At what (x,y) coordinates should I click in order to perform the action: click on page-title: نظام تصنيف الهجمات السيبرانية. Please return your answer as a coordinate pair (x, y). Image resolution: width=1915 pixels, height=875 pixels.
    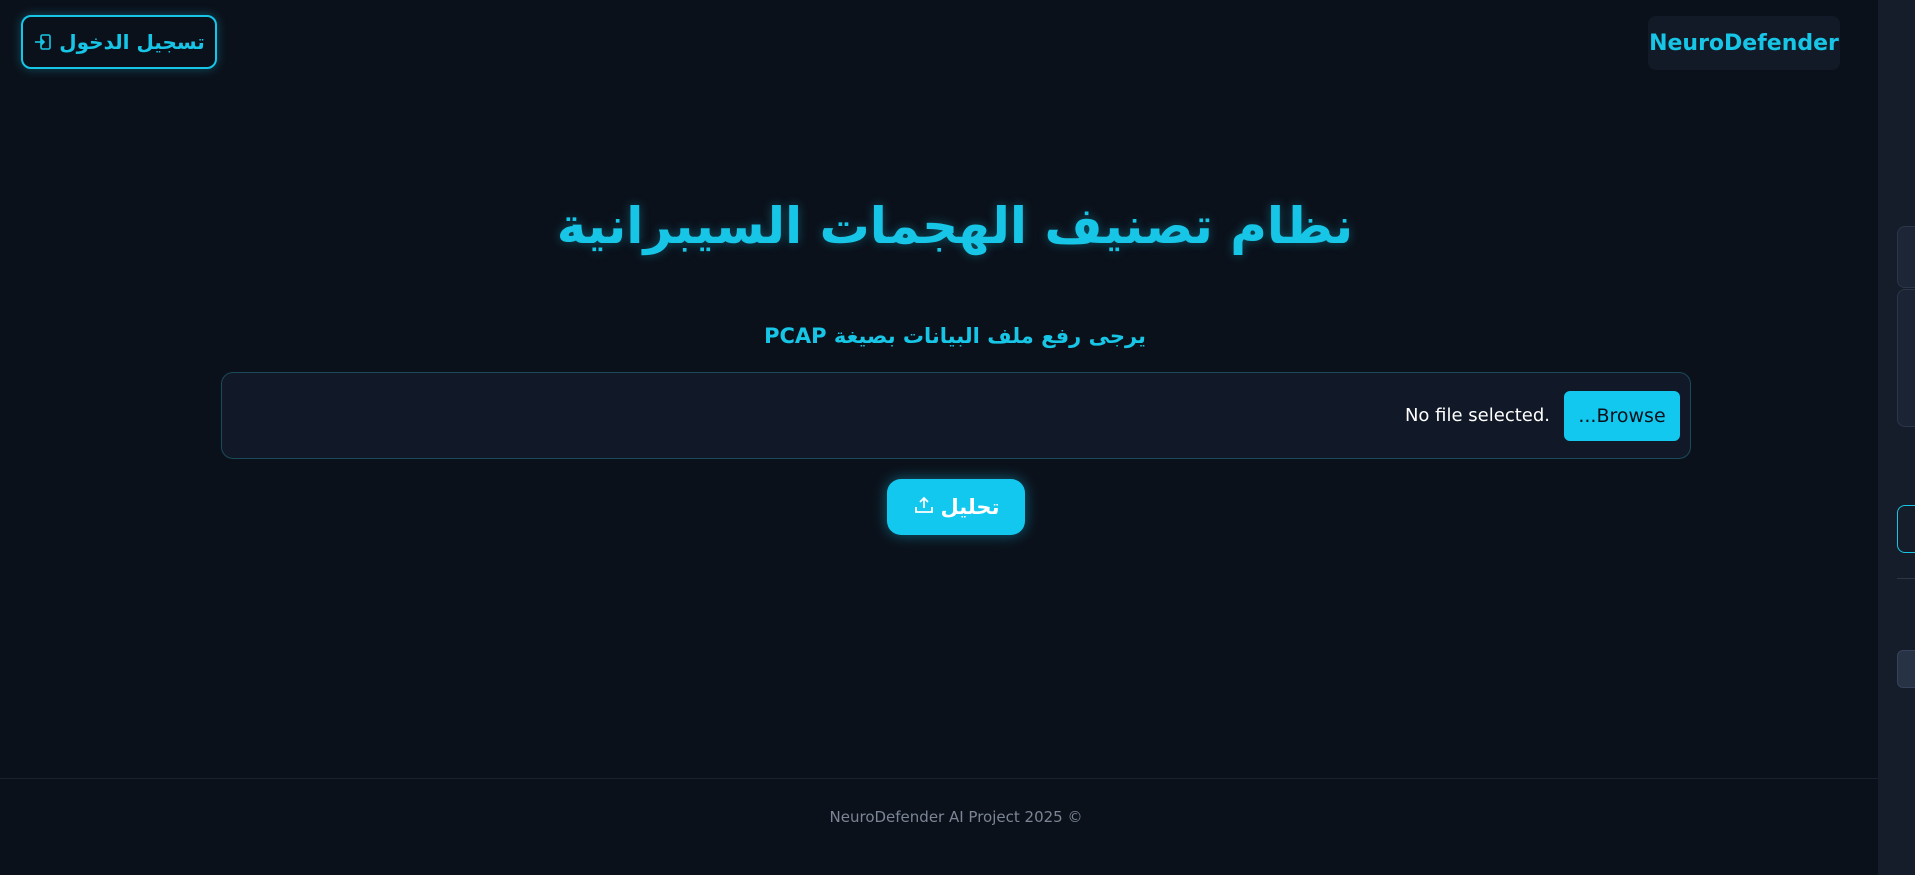
    Looking at the image, I should click on (955, 226).